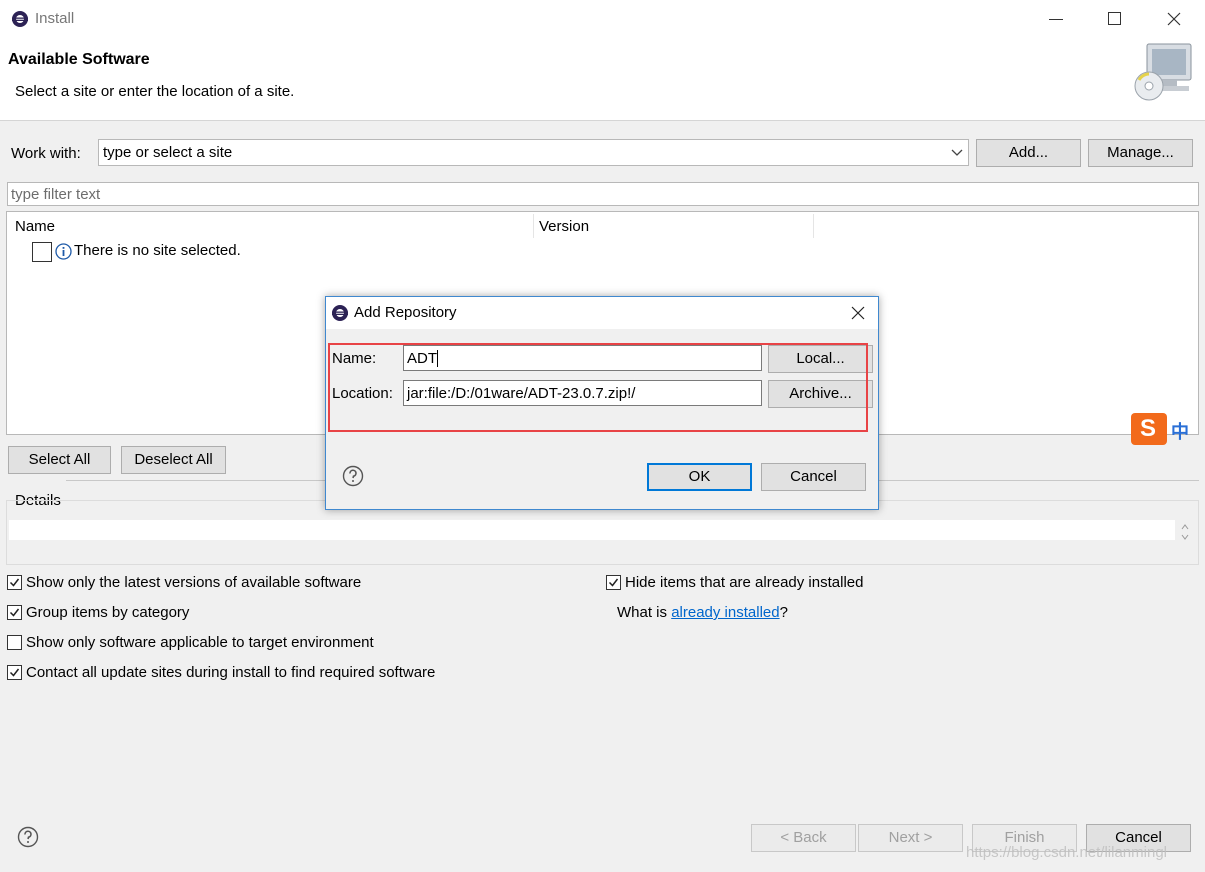 This screenshot has width=1205, height=872. Describe the element at coordinates (35, 226) in the screenshot. I see `column-header-name: Name` at that location.